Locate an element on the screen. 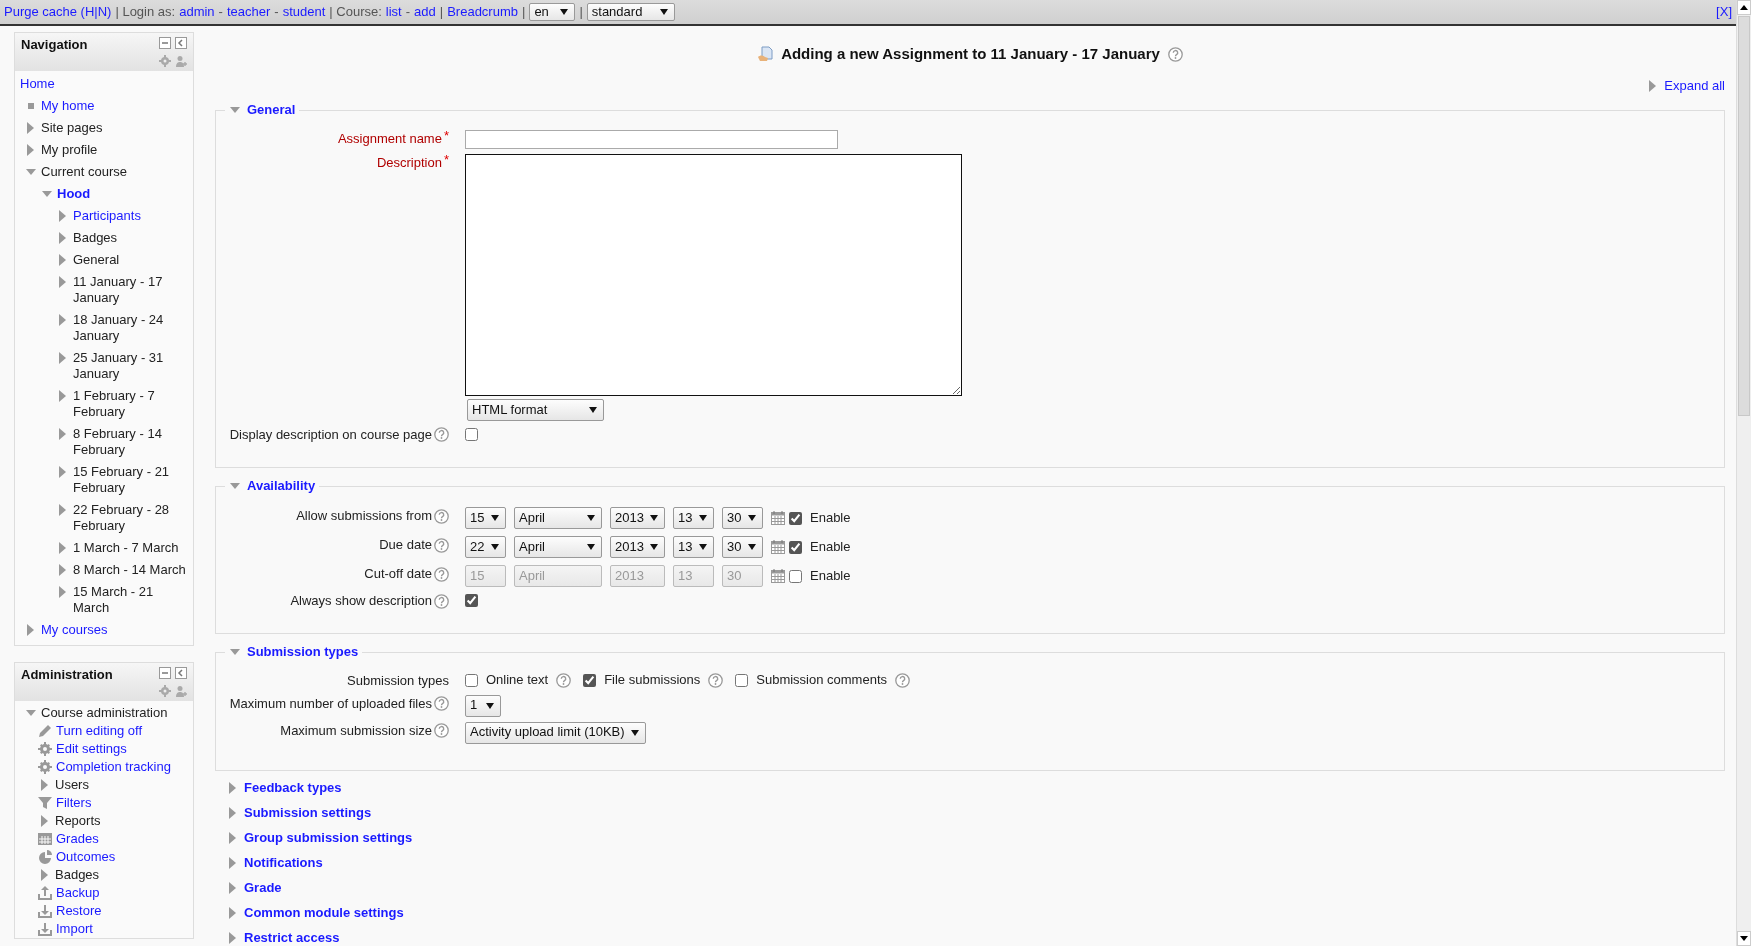  nav-item: General is located at coordinates (96, 259).